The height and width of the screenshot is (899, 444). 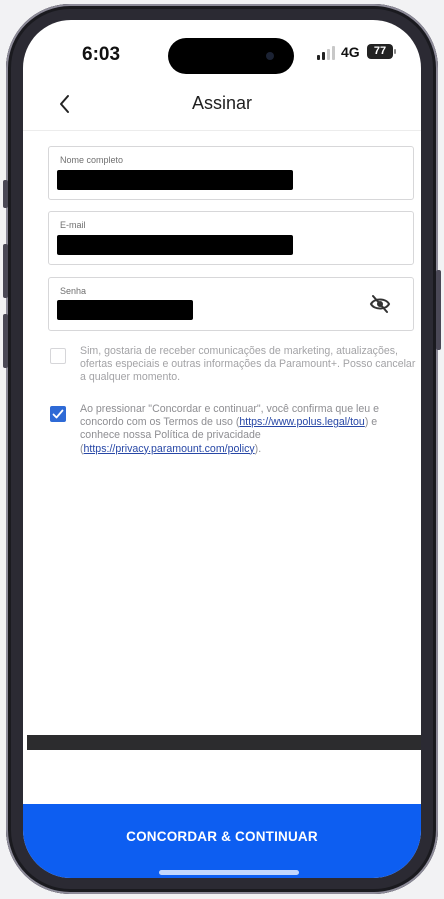 What do you see at coordinates (231, 304) in the screenshot?
I see `password-field: Senha` at bounding box center [231, 304].